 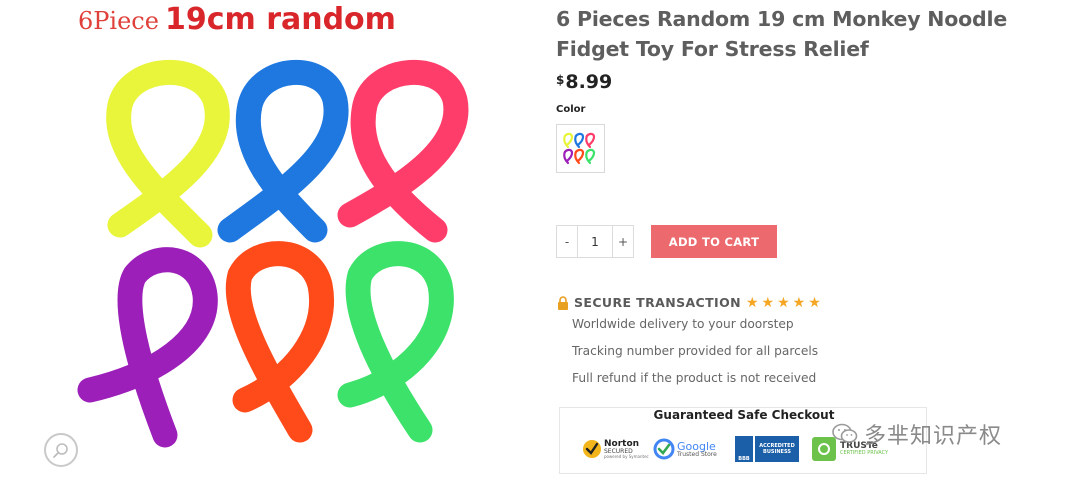 I want to click on bbb-logo-text: BBB, so click(x=744, y=459).